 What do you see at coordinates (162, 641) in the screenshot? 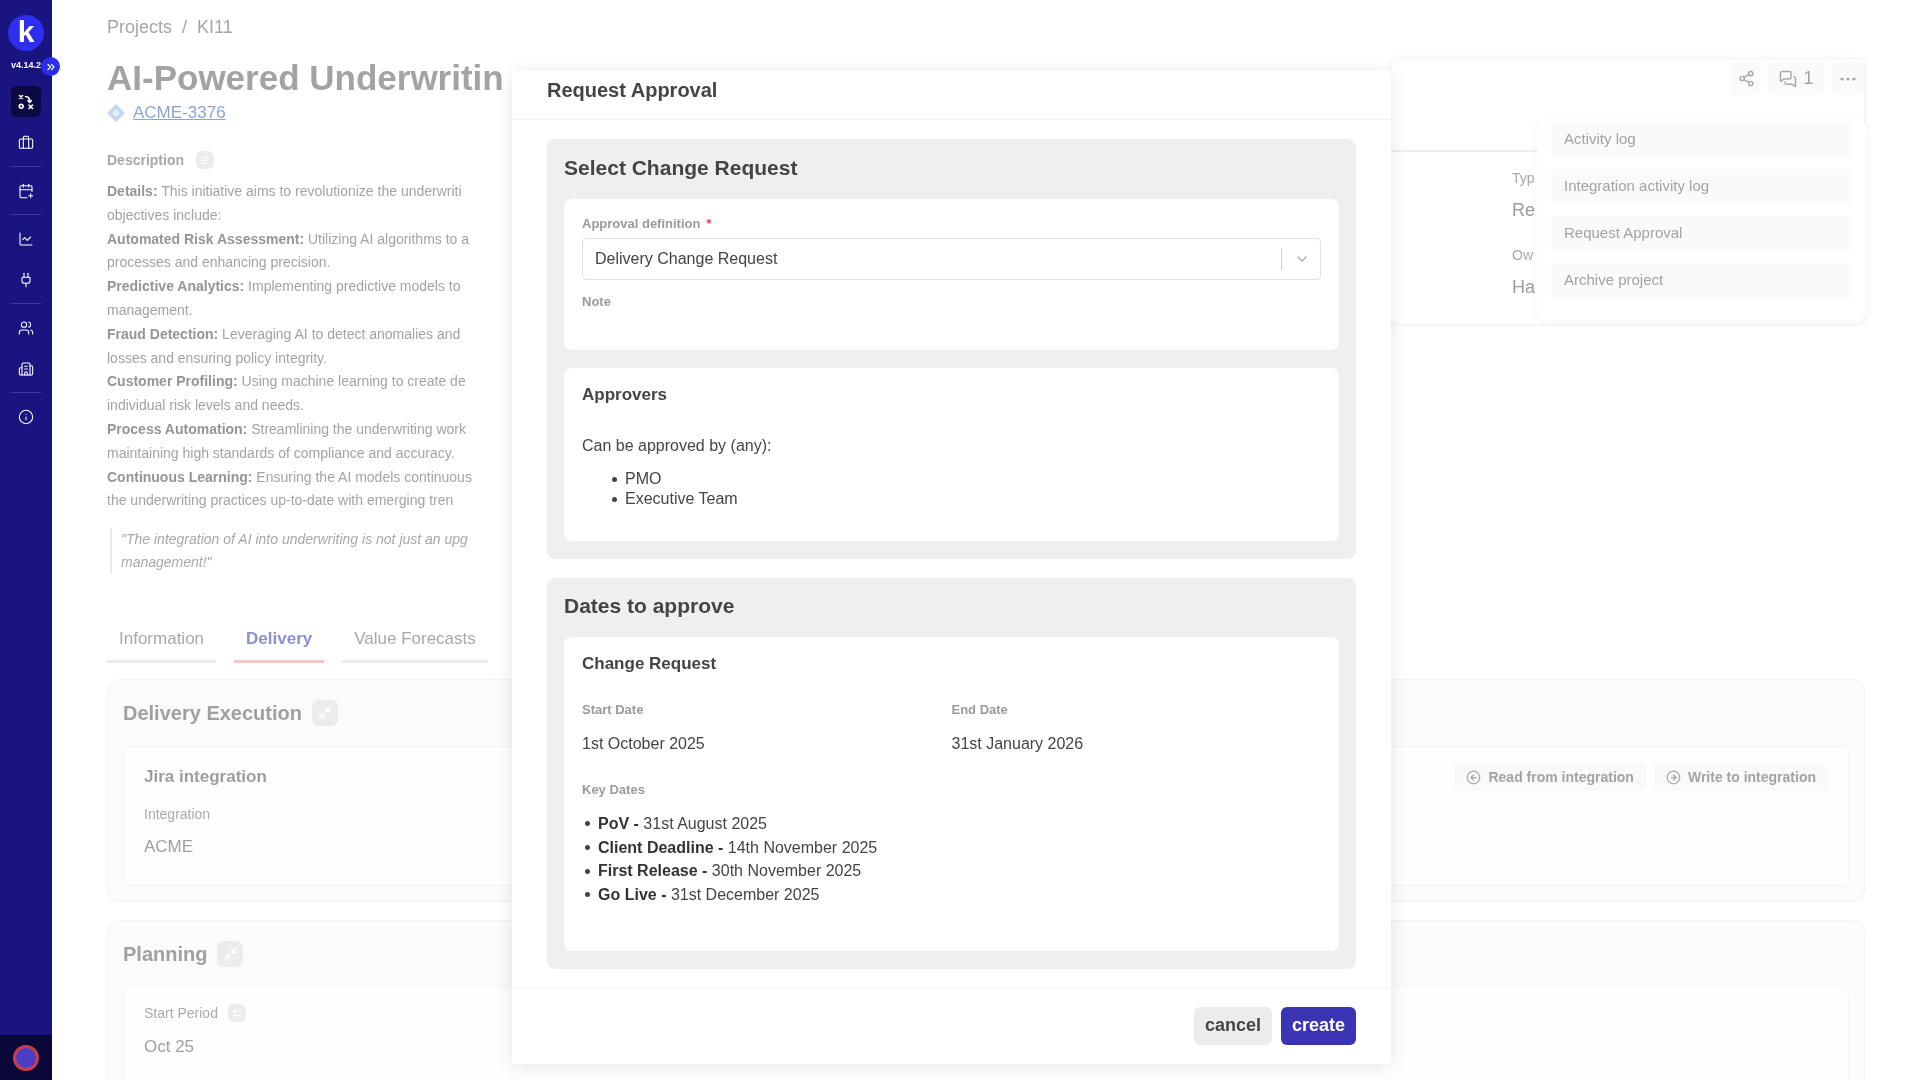
I see `tab: Information` at bounding box center [162, 641].